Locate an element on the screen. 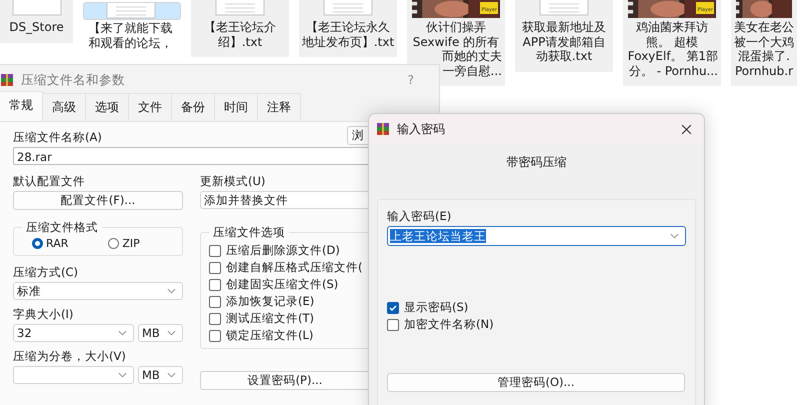 The height and width of the screenshot is (405, 800). field-label: 输入密码(E) is located at coordinates (419, 216).